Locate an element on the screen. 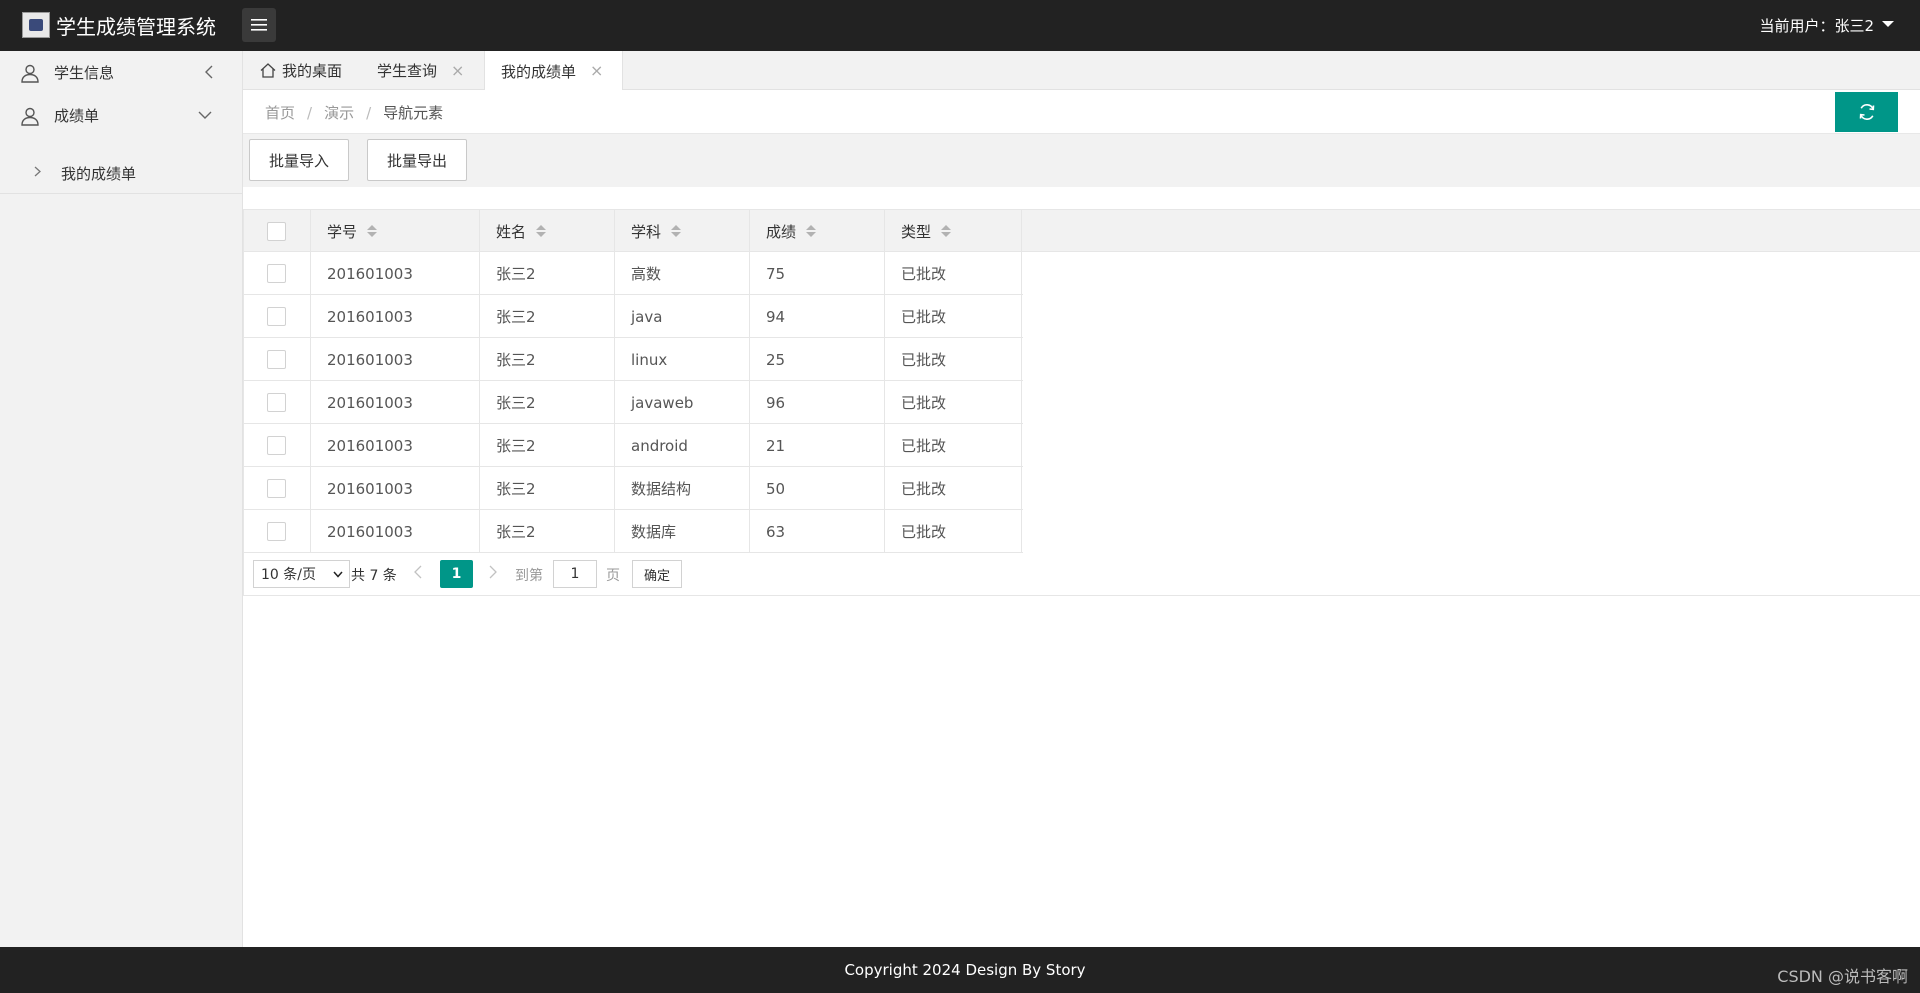 Image resolution: width=1920 pixels, height=993 pixels. breadcrumb-home-link: 首页 is located at coordinates (280, 113).